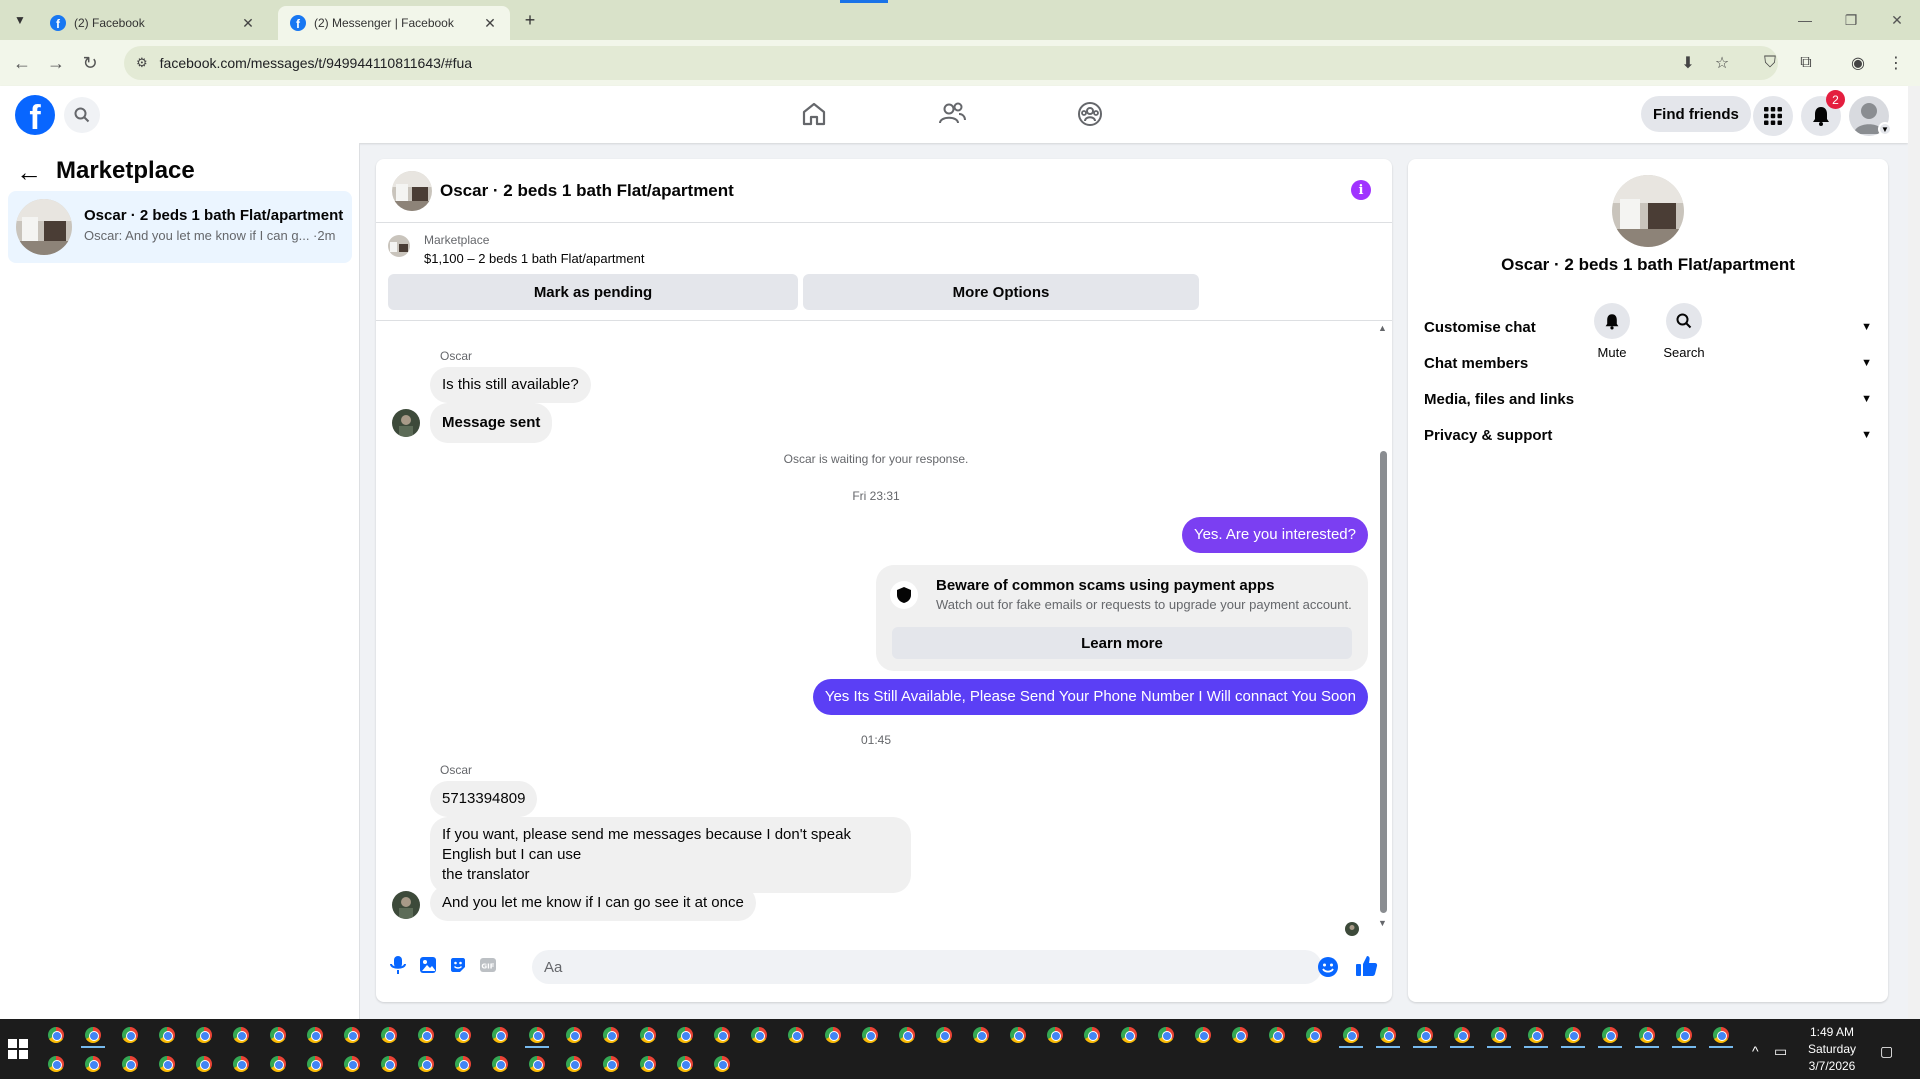 The image size is (1920, 1079). I want to click on outgoing-message: Yes. Are you interested?, so click(1274, 535).